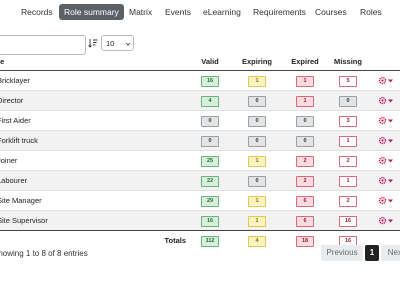 This screenshot has height=300, width=400. What do you see at coordinates (95, 120) in the screenshot?
I see `role-name: First Aider` at bounding box center [95, 120].